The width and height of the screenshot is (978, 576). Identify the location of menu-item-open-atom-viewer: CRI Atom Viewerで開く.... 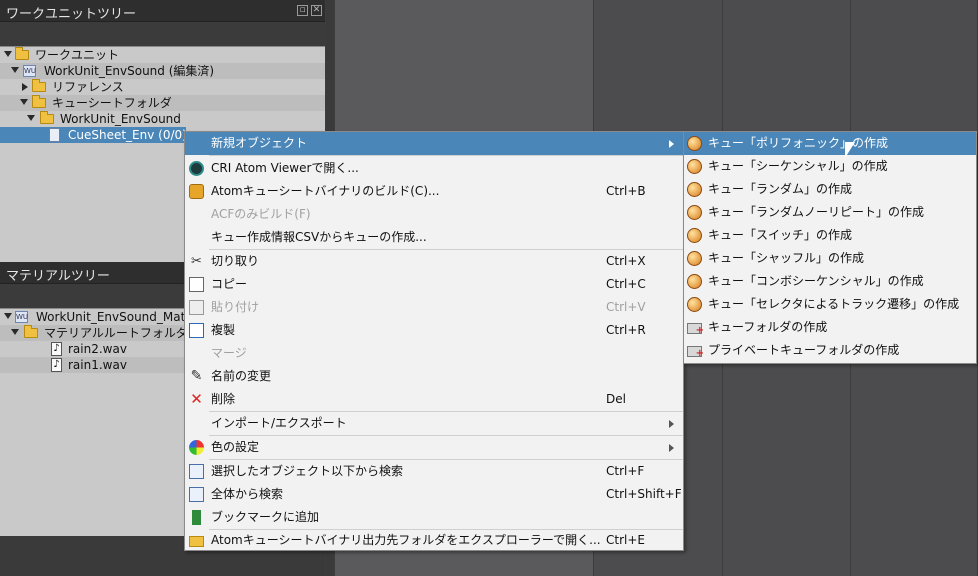
(434, 168).